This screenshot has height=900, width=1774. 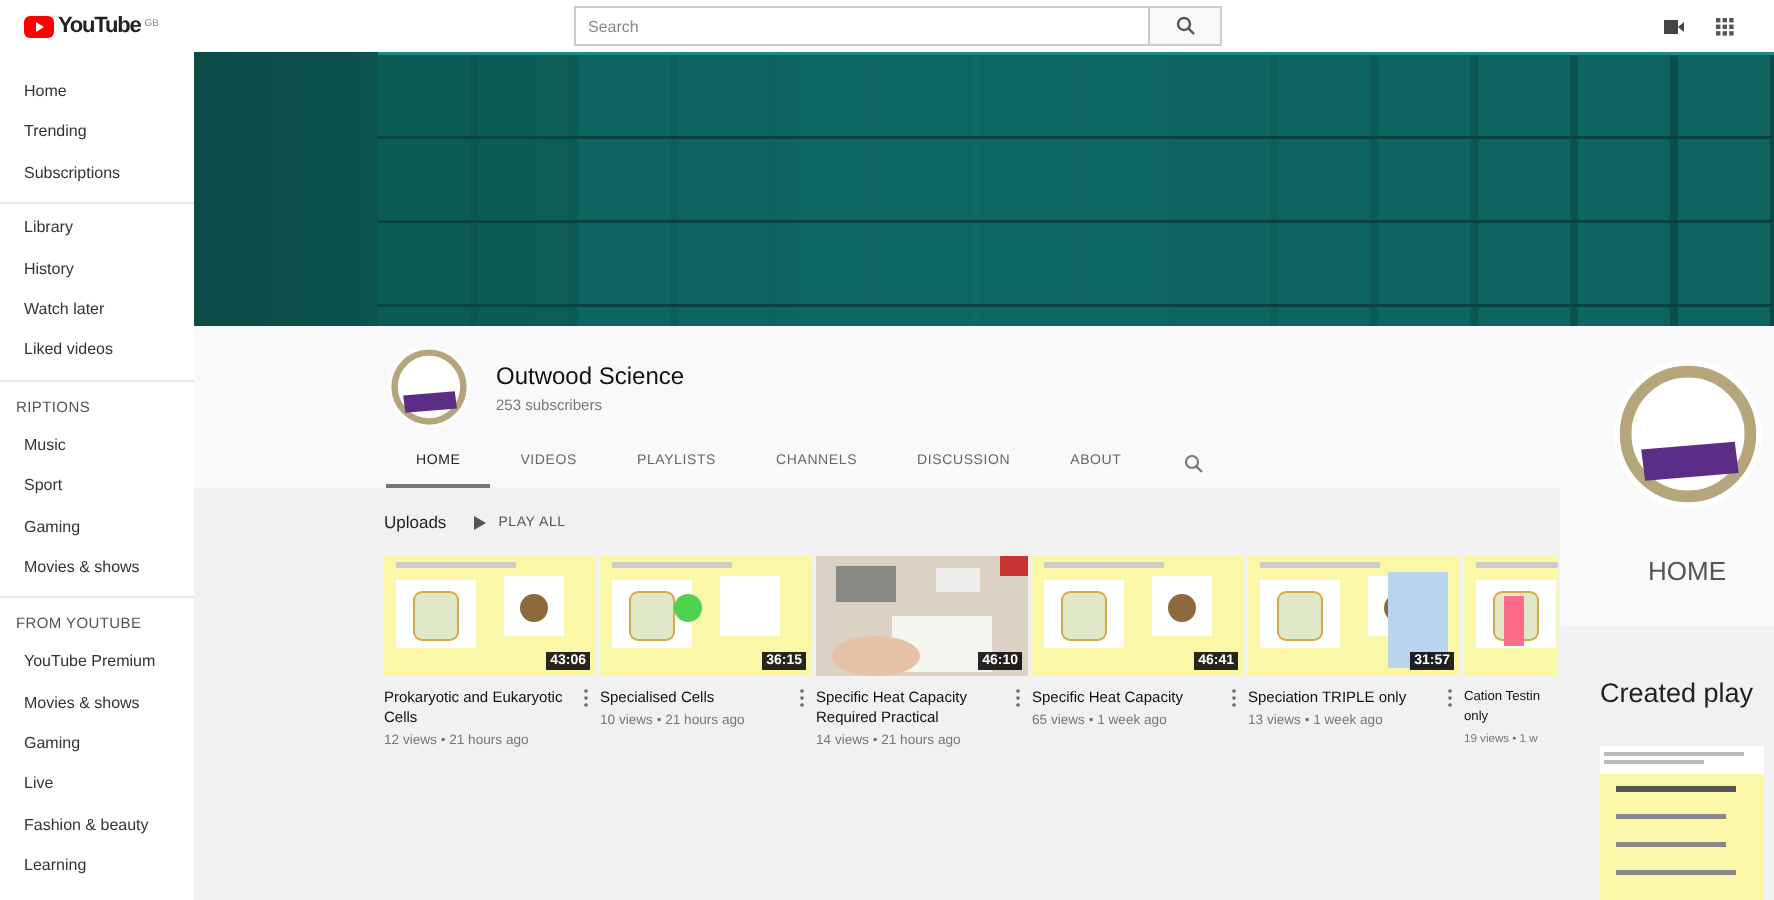 What do you see at coordinates (97, 826) in the screenshot?
I see `sidebar-item: Fashion & beauty` at bounding box center [97, 826].